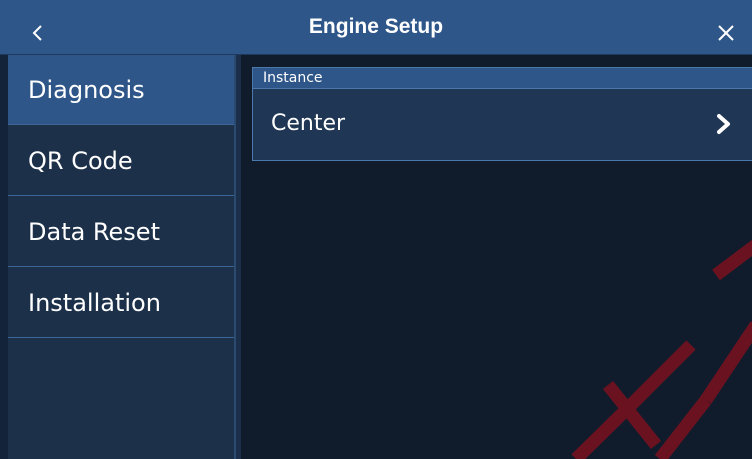  I want to click on instance-value: Center, so click(308, 123).